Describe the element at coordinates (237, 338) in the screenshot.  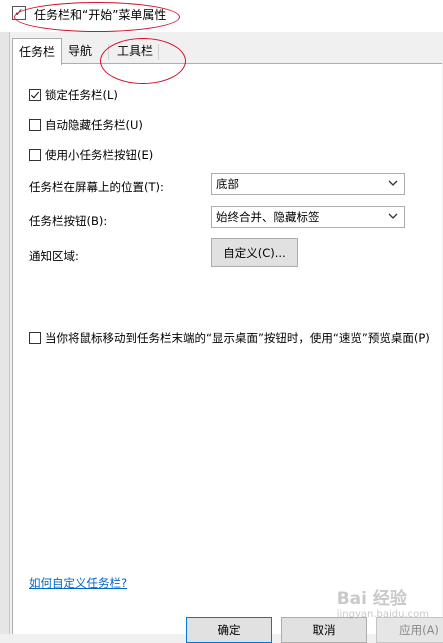
I see `peek-label: 当你将鼠标移动到任务栏末端的“显示桌面”按钮时，使用“速览”预览桌面(P)` at that location.